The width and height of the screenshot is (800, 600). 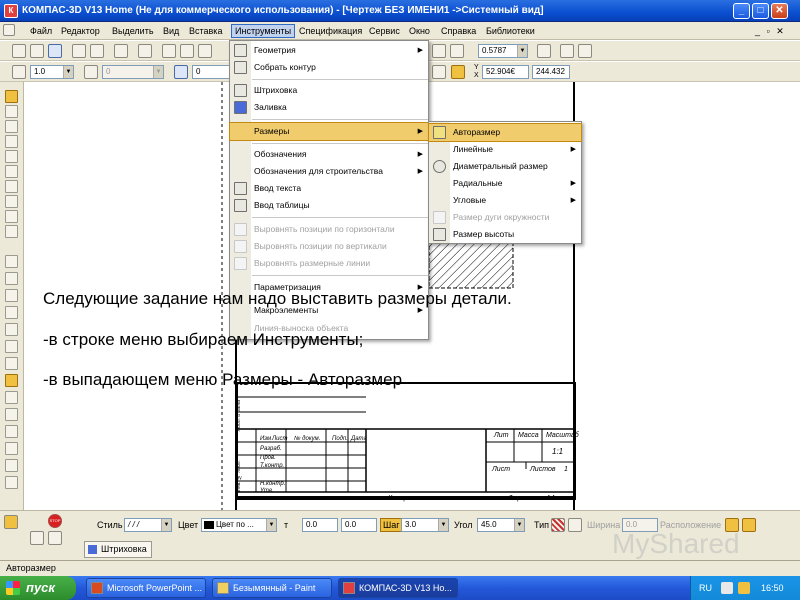 What do you see at coordinates (80, 31) in the screenshot?
I see `menu-editor: Редактор` at bounding box center [80, 31].